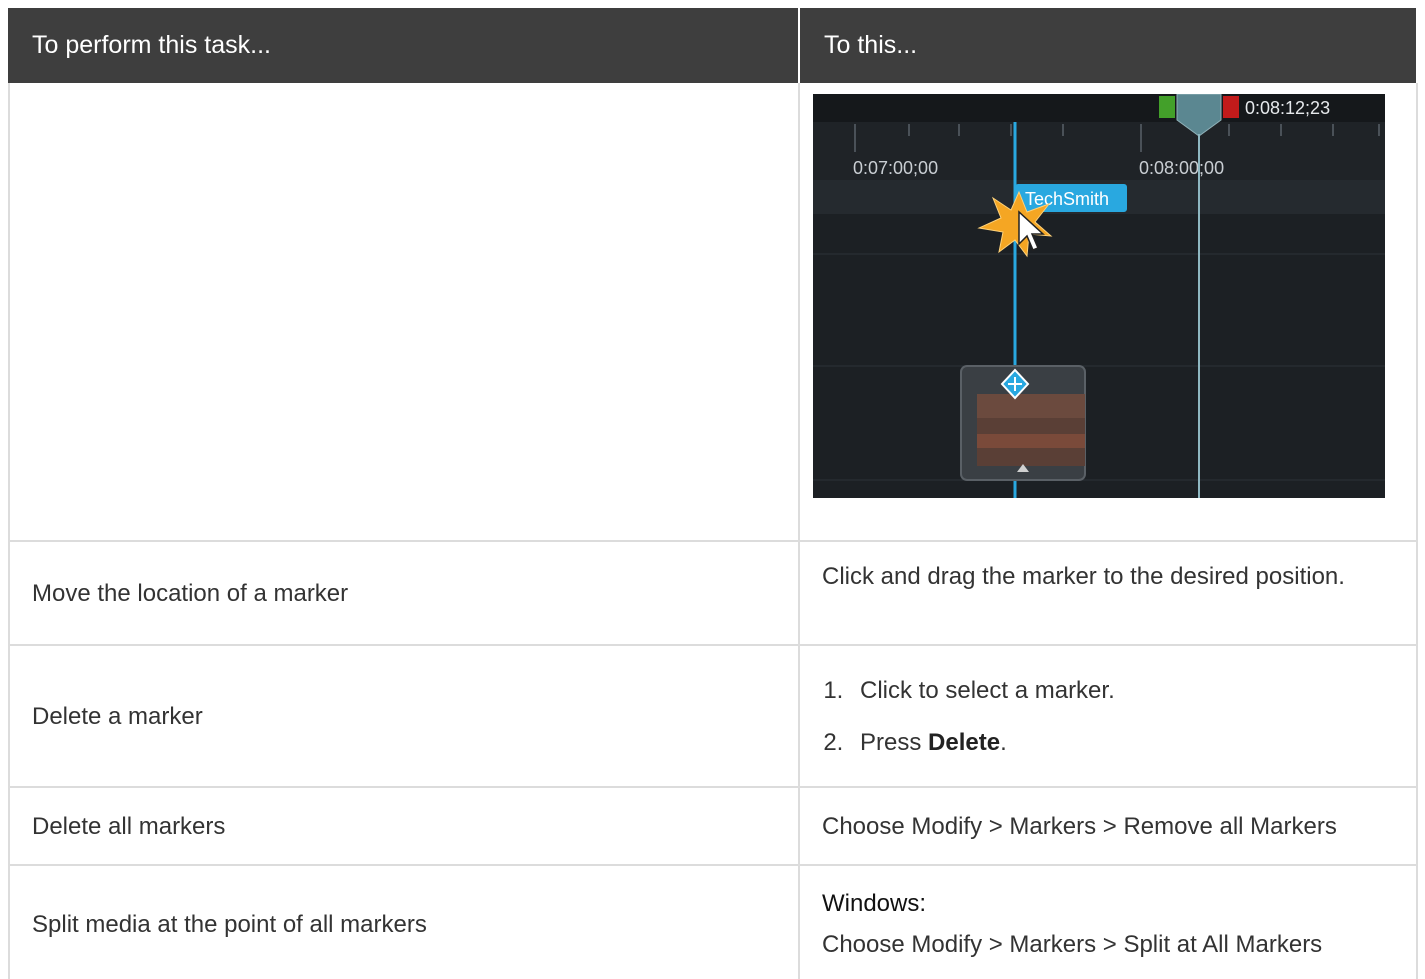 The image size is (1425, 979). Describe the element at coordinates (1167, 107) in the screenshot. I see `playhead-in-handle` at that location.